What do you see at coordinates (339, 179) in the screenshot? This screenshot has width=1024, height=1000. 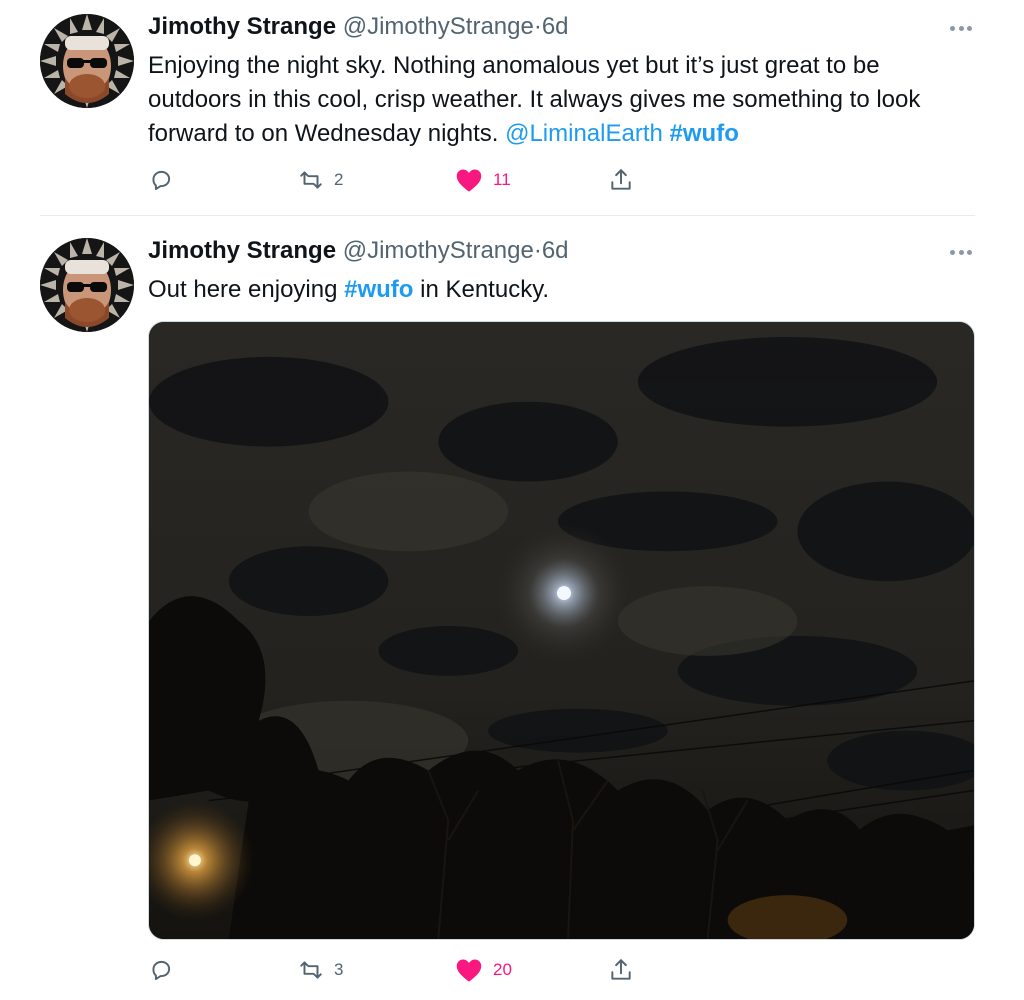 I see `retweet-count: 2` at bounding box center [339, 179].